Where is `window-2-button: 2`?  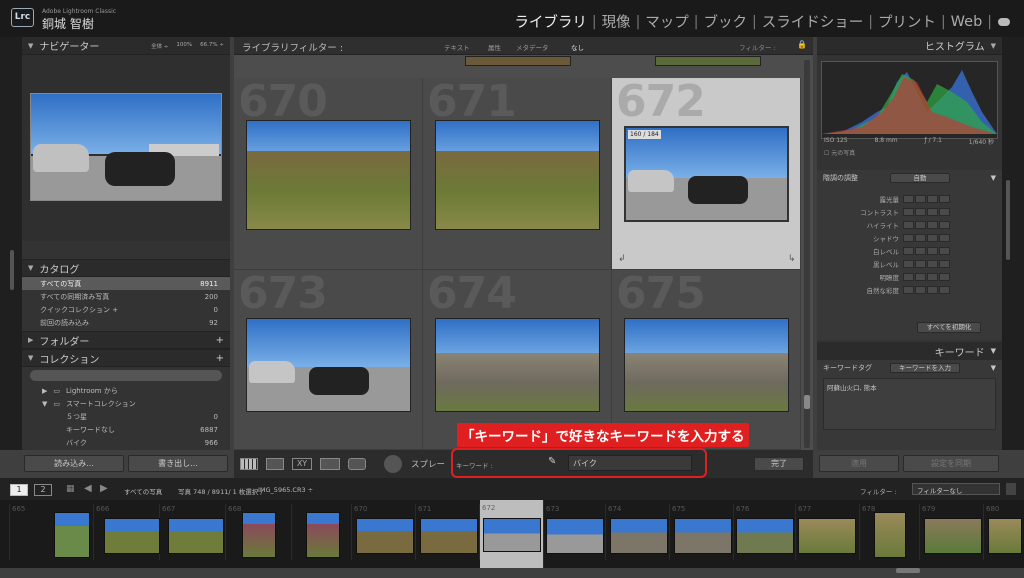
window-2-button: 2 is located at coordinates (43, 490).